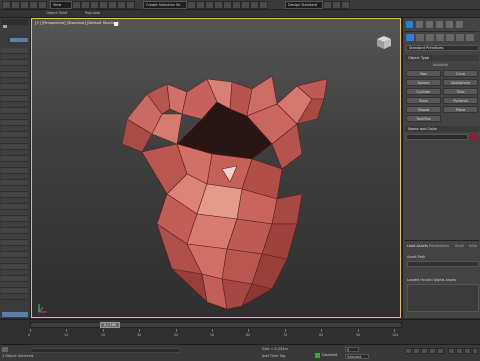  I want to click on maximize-icon, so click(345, 5).